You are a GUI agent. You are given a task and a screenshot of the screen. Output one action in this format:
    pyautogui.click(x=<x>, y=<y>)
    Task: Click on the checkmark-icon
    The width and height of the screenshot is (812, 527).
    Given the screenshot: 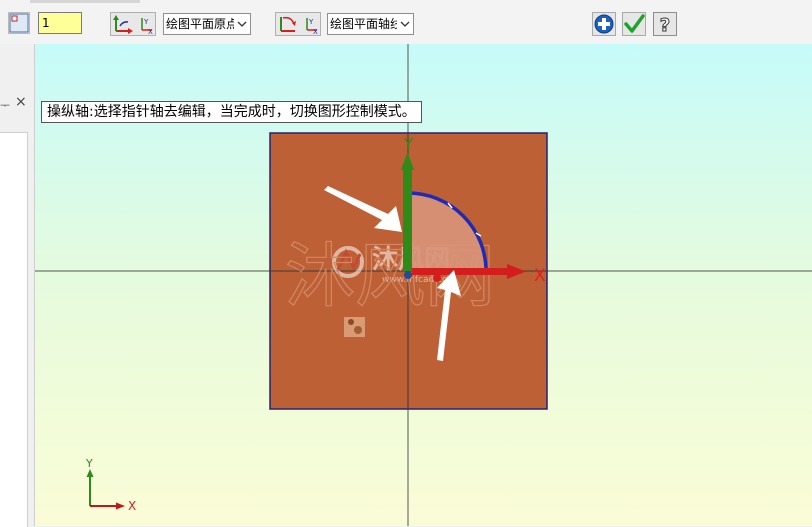 What is the action you would take?
    pyautogui.click(x=634, y=24)
    